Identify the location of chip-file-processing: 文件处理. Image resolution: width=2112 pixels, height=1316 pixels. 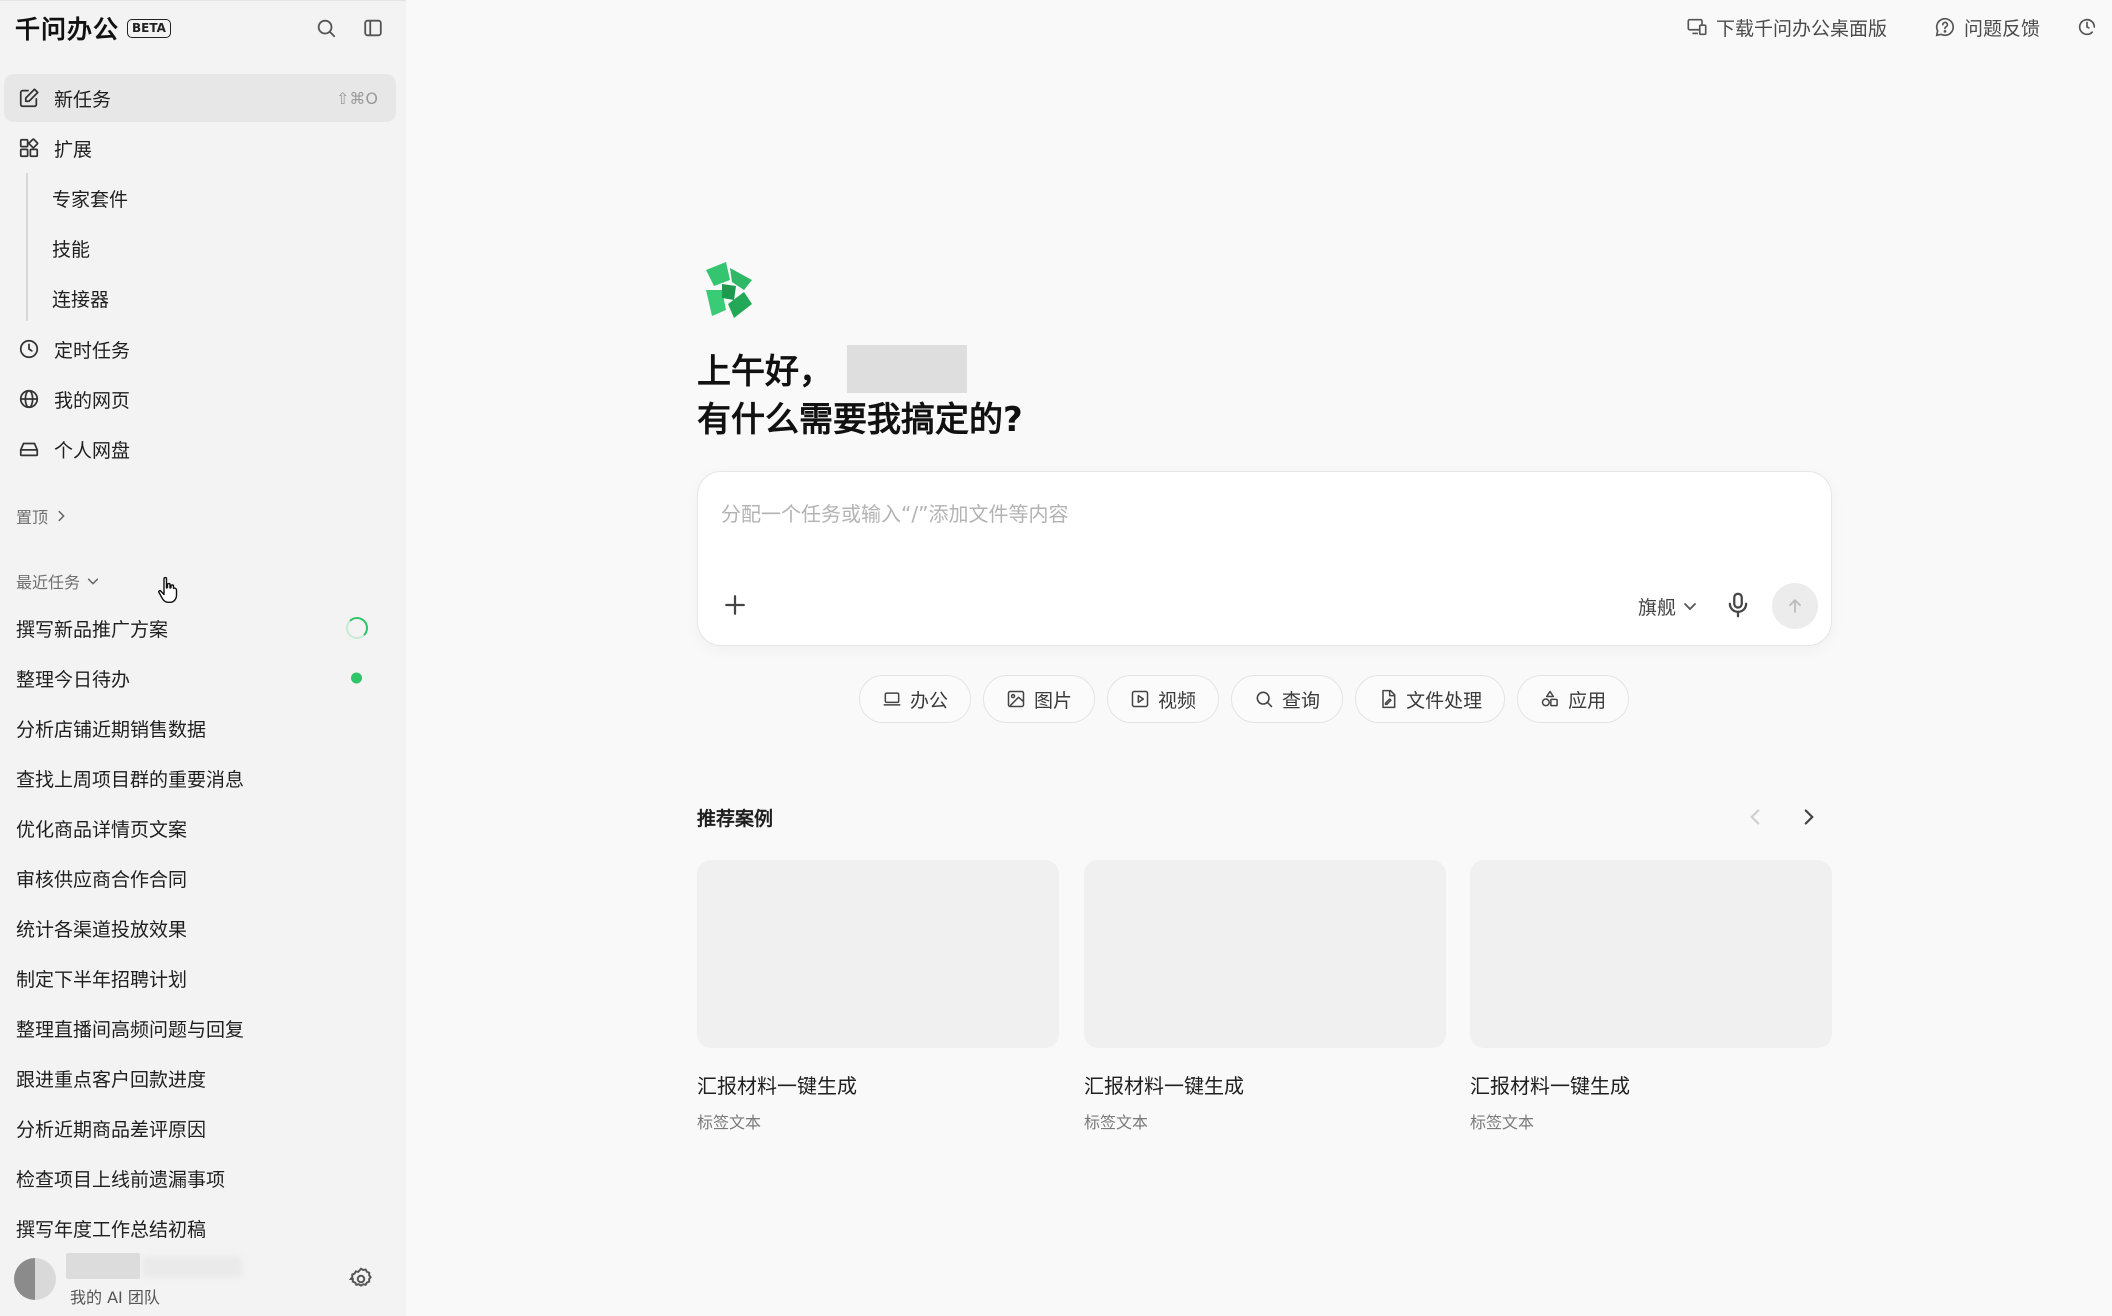
(1430, 699).